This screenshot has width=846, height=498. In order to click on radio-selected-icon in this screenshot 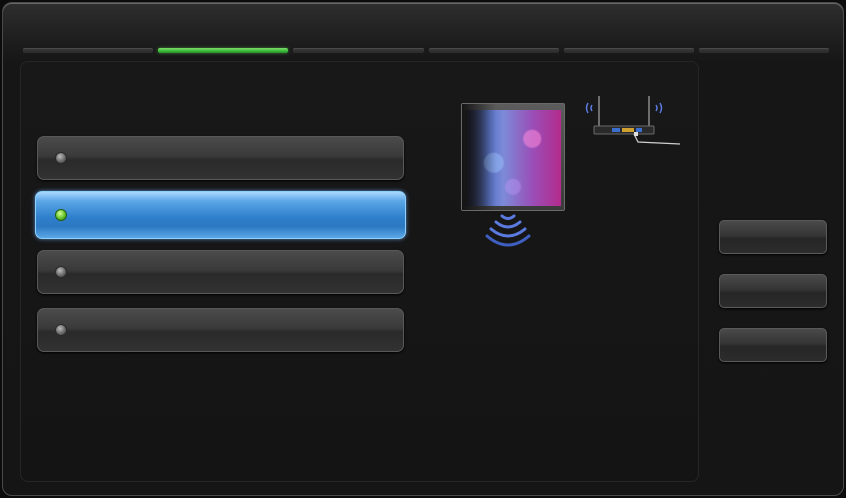, I will do `click(61, 215)`.